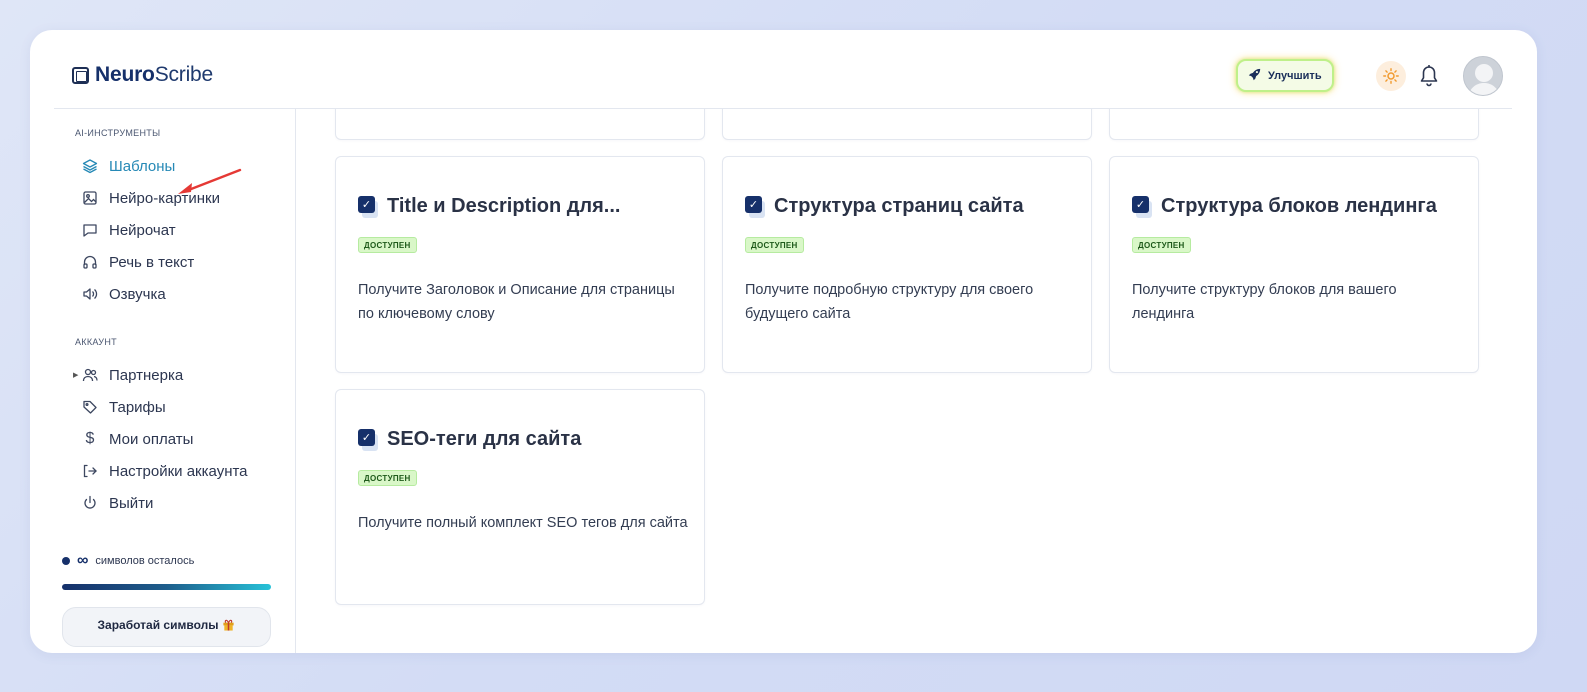  I want to click on avatar, so click(1483, 76).